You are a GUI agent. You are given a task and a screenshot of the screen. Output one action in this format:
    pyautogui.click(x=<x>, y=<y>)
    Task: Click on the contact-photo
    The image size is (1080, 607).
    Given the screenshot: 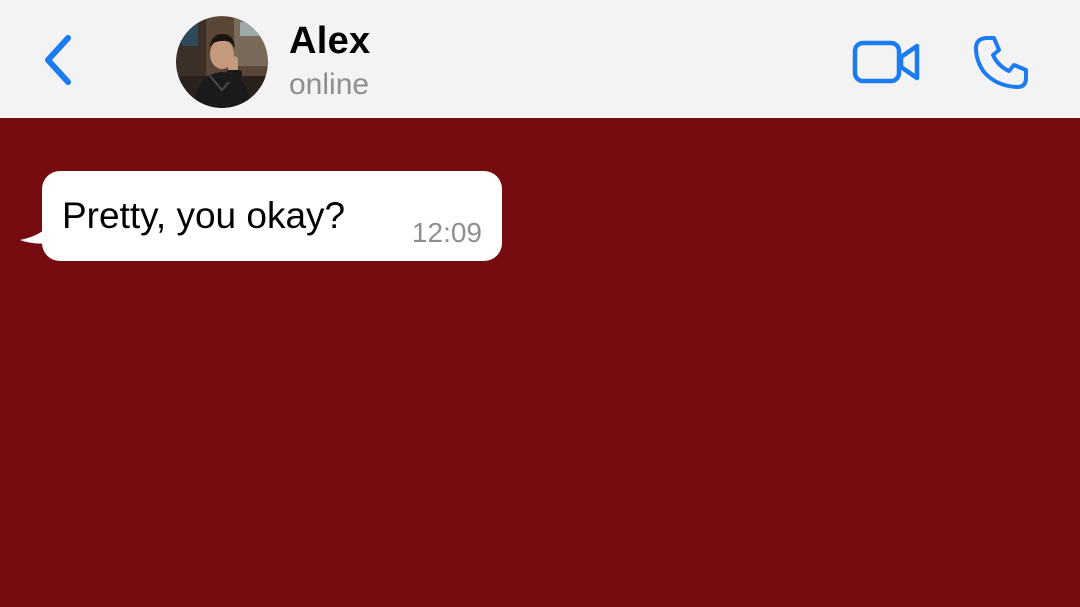 What is the action you would take?
    pyautogui.click(x=222, y=62)
    